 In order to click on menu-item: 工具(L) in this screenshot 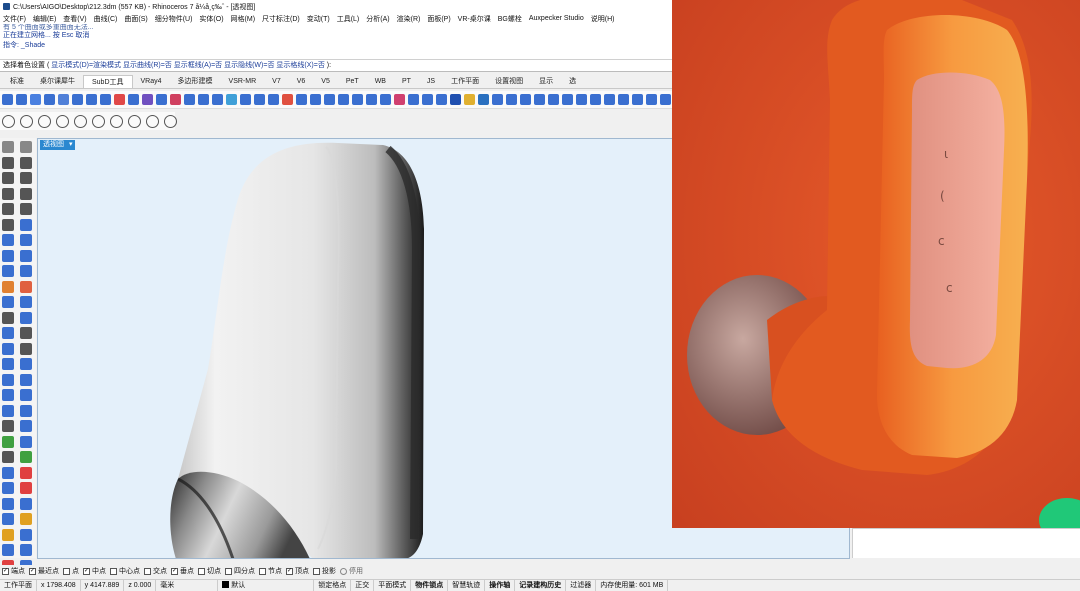, I will do `click(348, 19)`.